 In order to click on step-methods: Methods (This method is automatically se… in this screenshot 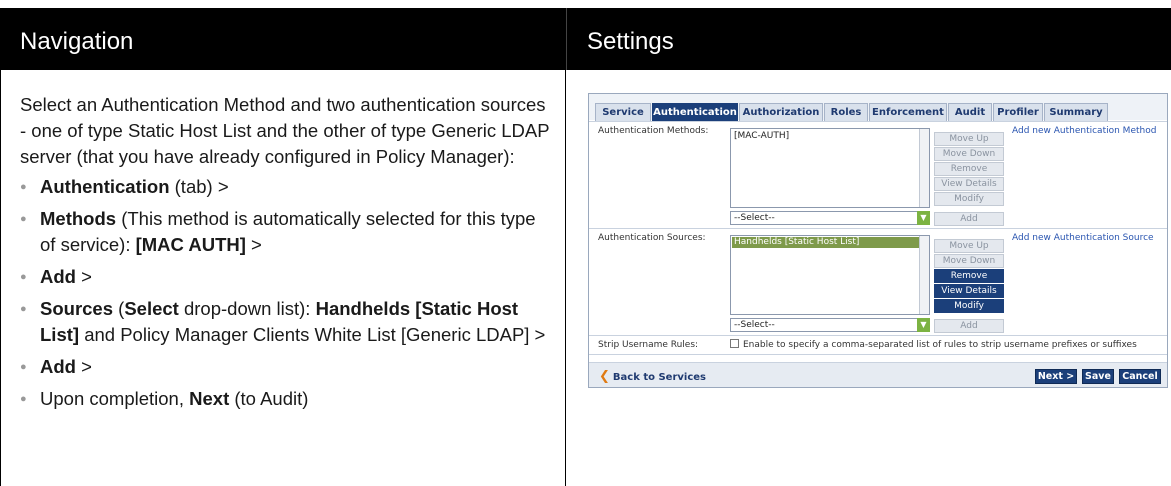, I will do `click(287, 232)`.